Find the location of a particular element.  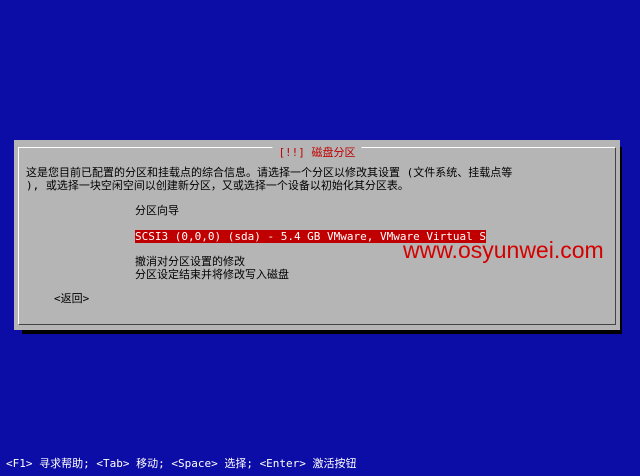

menu-item-finish-write: 分区设定结束并将修改写入磁盘 is located at coordinates (212, 274).